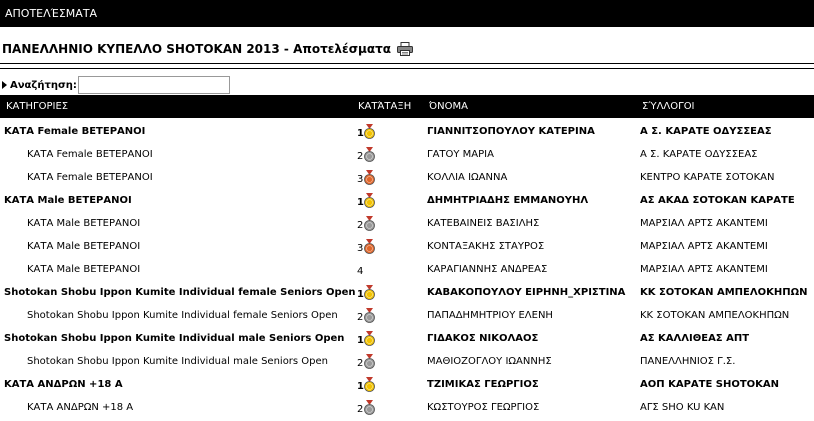 Image resolution: width=814 pixels, height=421 pixels. What do you see at coordinates (508, 200) in the screenshot?
I see `row-athlete-name: ΔΗΜΗΤΡΙΑΔΗΣ ΕΜΜΑΝΟΥΗΛ` at bounding box center [508, 200].